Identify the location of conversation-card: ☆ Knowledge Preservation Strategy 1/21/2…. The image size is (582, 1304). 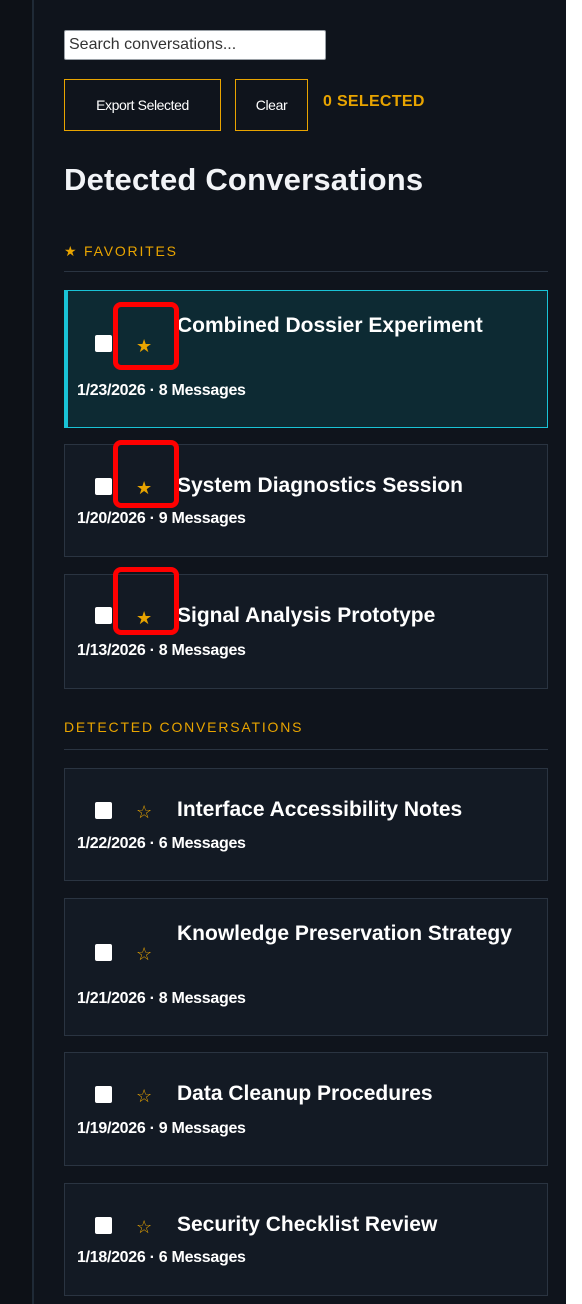
(306, 967).